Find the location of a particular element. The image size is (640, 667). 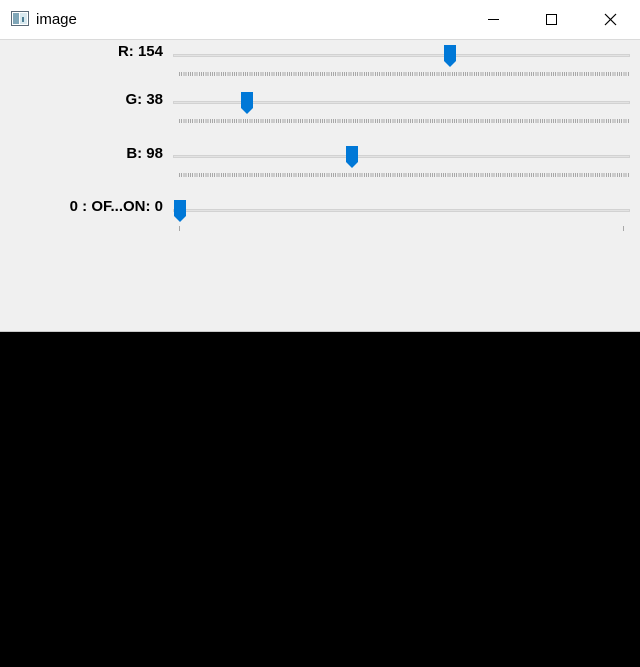

trackbar-r-label: R: 154 is located at coordinates (140, 51).